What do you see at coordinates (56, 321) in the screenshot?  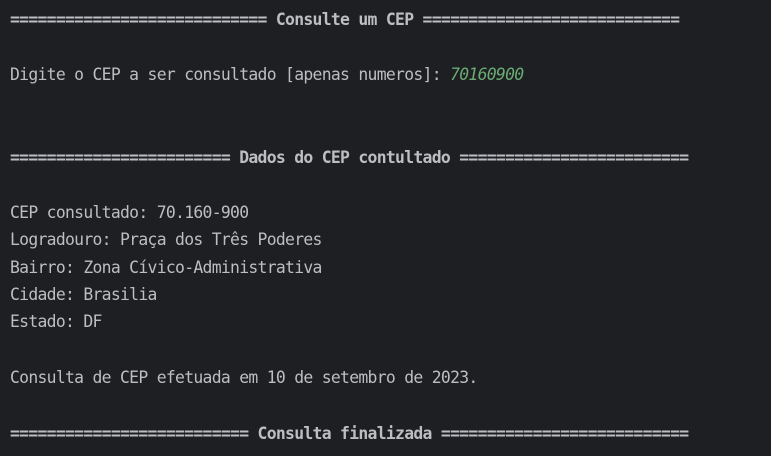 I see `result-estado: Estado: DF` at bounding box center [56, 321].